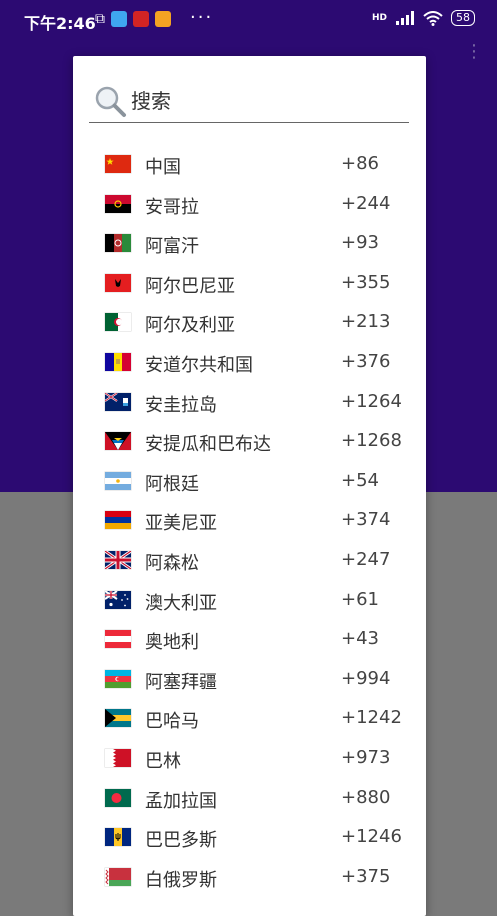  What do you see at coordinates (181, 801) in the screenshot?
I see `country-name: 孟加拉国` at bounding box center [181, 801].